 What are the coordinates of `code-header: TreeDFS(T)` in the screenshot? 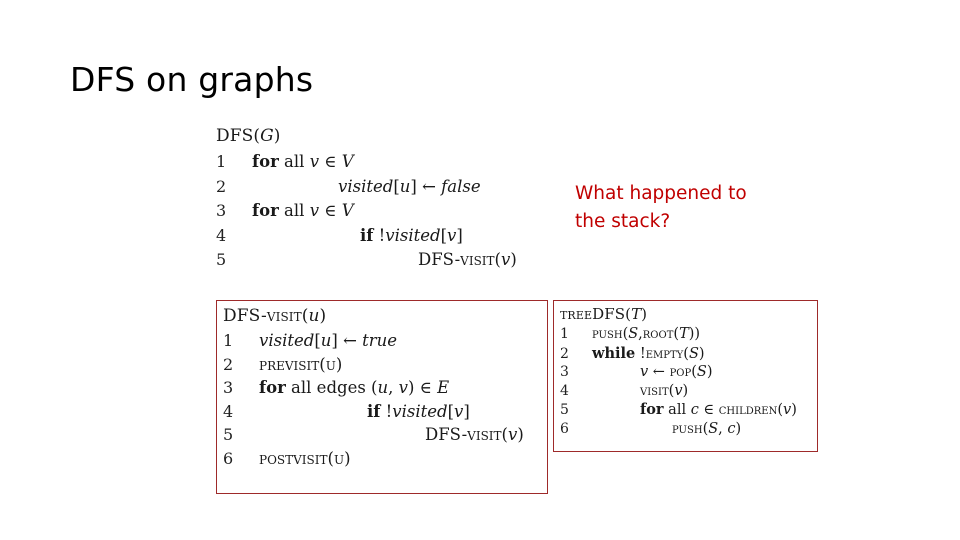 It's located at (686, 314).